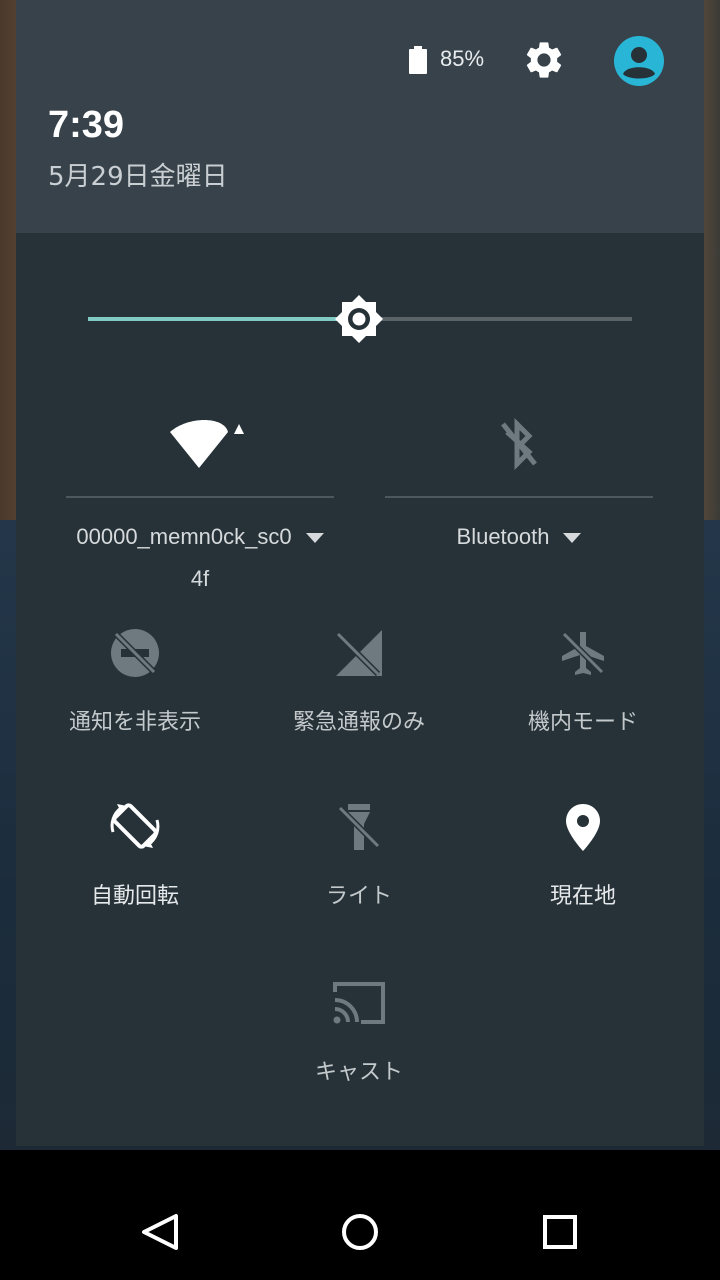 The height and width of the screenshot is (1280, 720). Describe the element at coordinates (138, 177) in the screenshot. I see `date-text: 5月29日金曜日` at that location.